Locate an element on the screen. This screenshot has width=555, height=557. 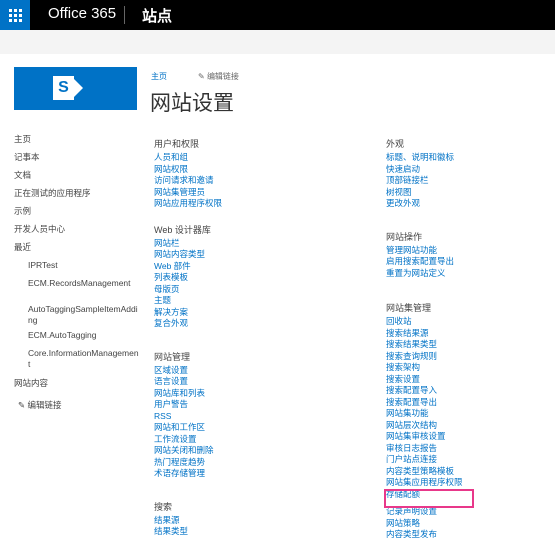
settings-link: 审核日志报告 is located at coordinates (424, 449).